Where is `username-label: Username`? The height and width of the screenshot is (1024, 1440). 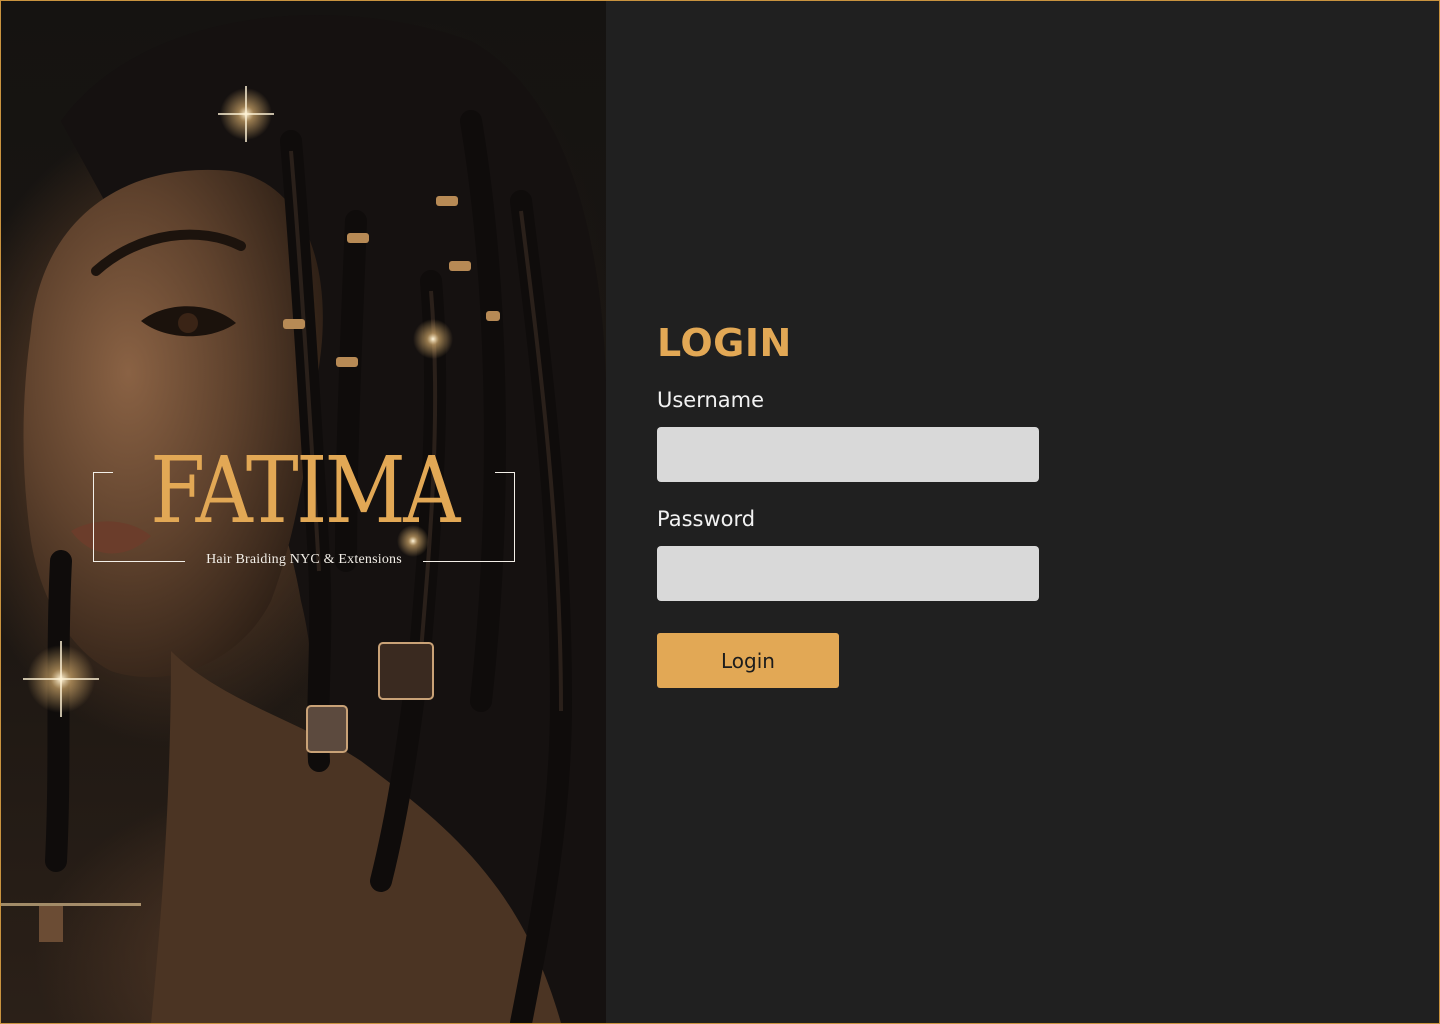 username-label: Username is located at coordinates (711, 400).